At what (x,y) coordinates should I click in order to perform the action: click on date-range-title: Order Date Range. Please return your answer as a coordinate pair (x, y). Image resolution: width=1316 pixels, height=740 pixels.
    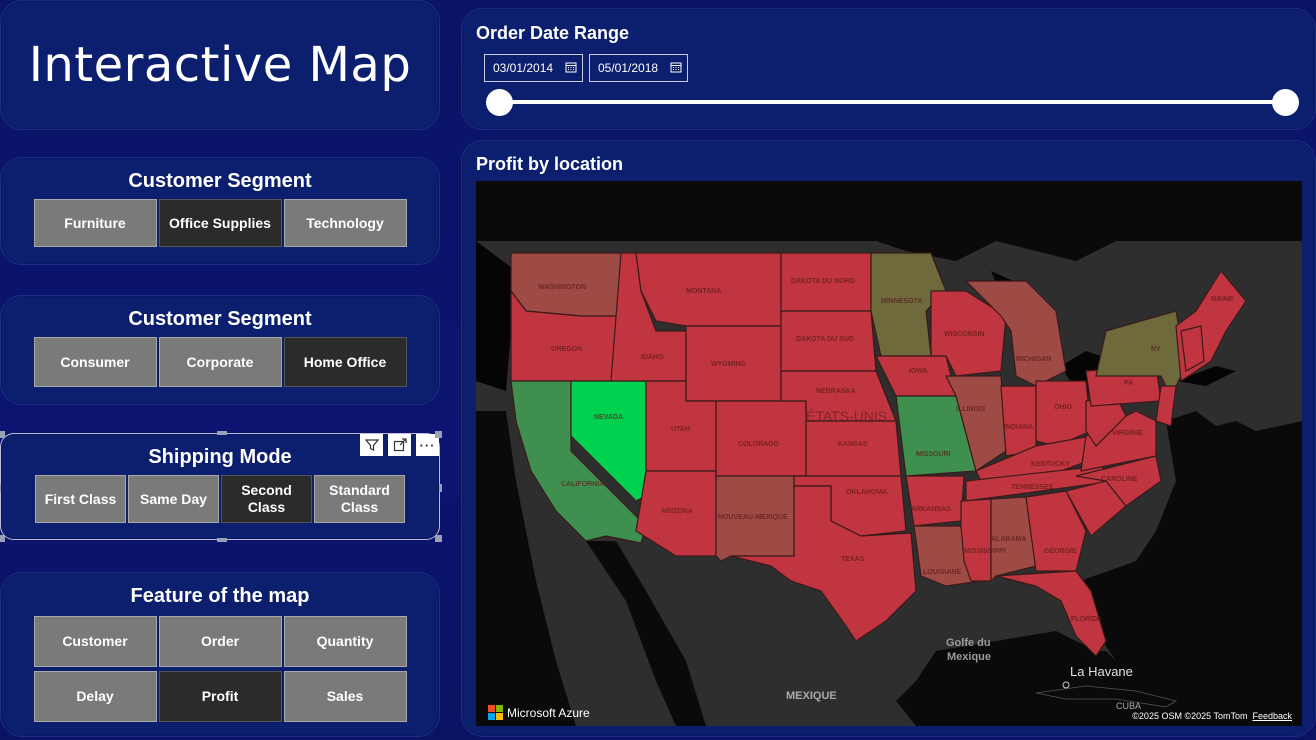
    Looking at the image, I should click on (553, 33).